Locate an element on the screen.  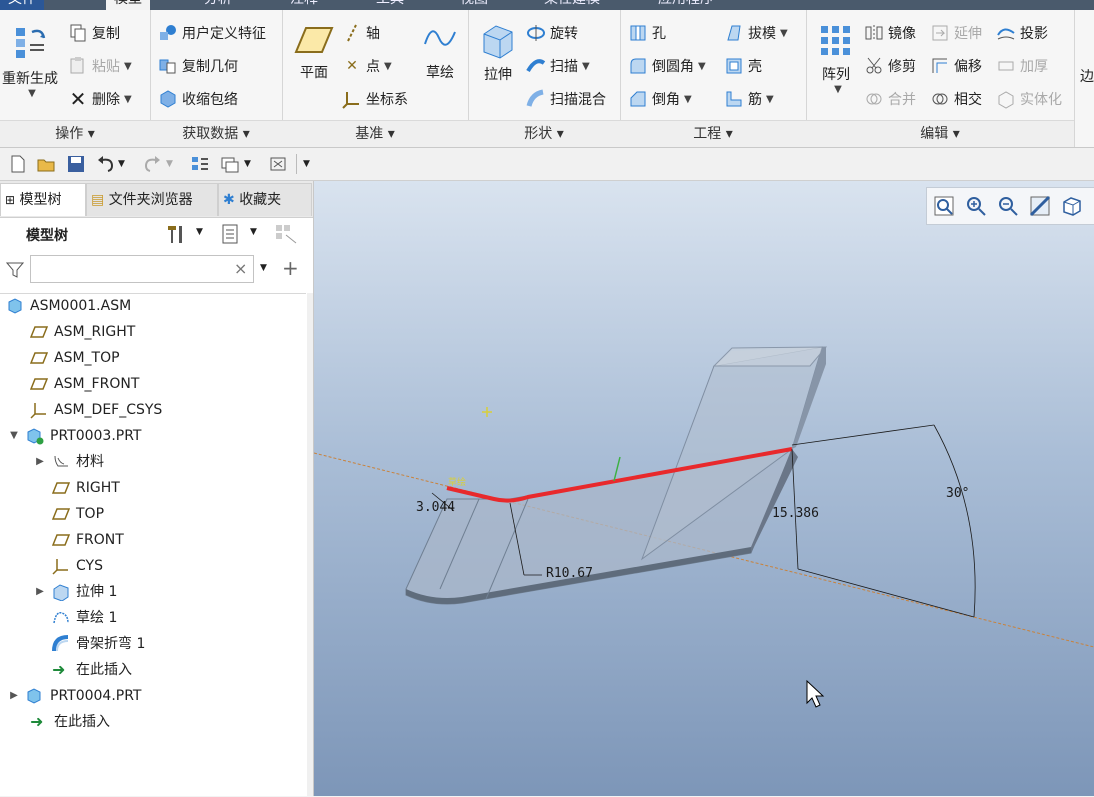
group-label-engineering: 工程 ▾ is located at coordinates (713, 133).